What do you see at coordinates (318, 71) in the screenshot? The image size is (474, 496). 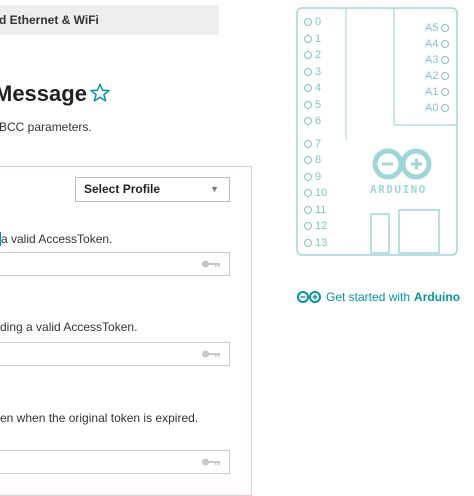 I see `pin-label: 3` at bounding box center [318, 71].